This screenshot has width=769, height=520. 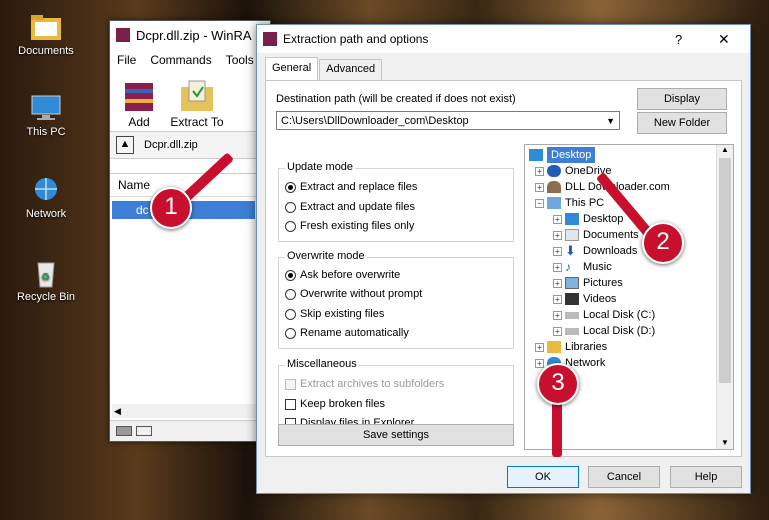 What do you see at coordinates (326, 256) in the screenshot?
I see `overwrite-mode-label: Overwrite mode` at bounding box center [326, 256].